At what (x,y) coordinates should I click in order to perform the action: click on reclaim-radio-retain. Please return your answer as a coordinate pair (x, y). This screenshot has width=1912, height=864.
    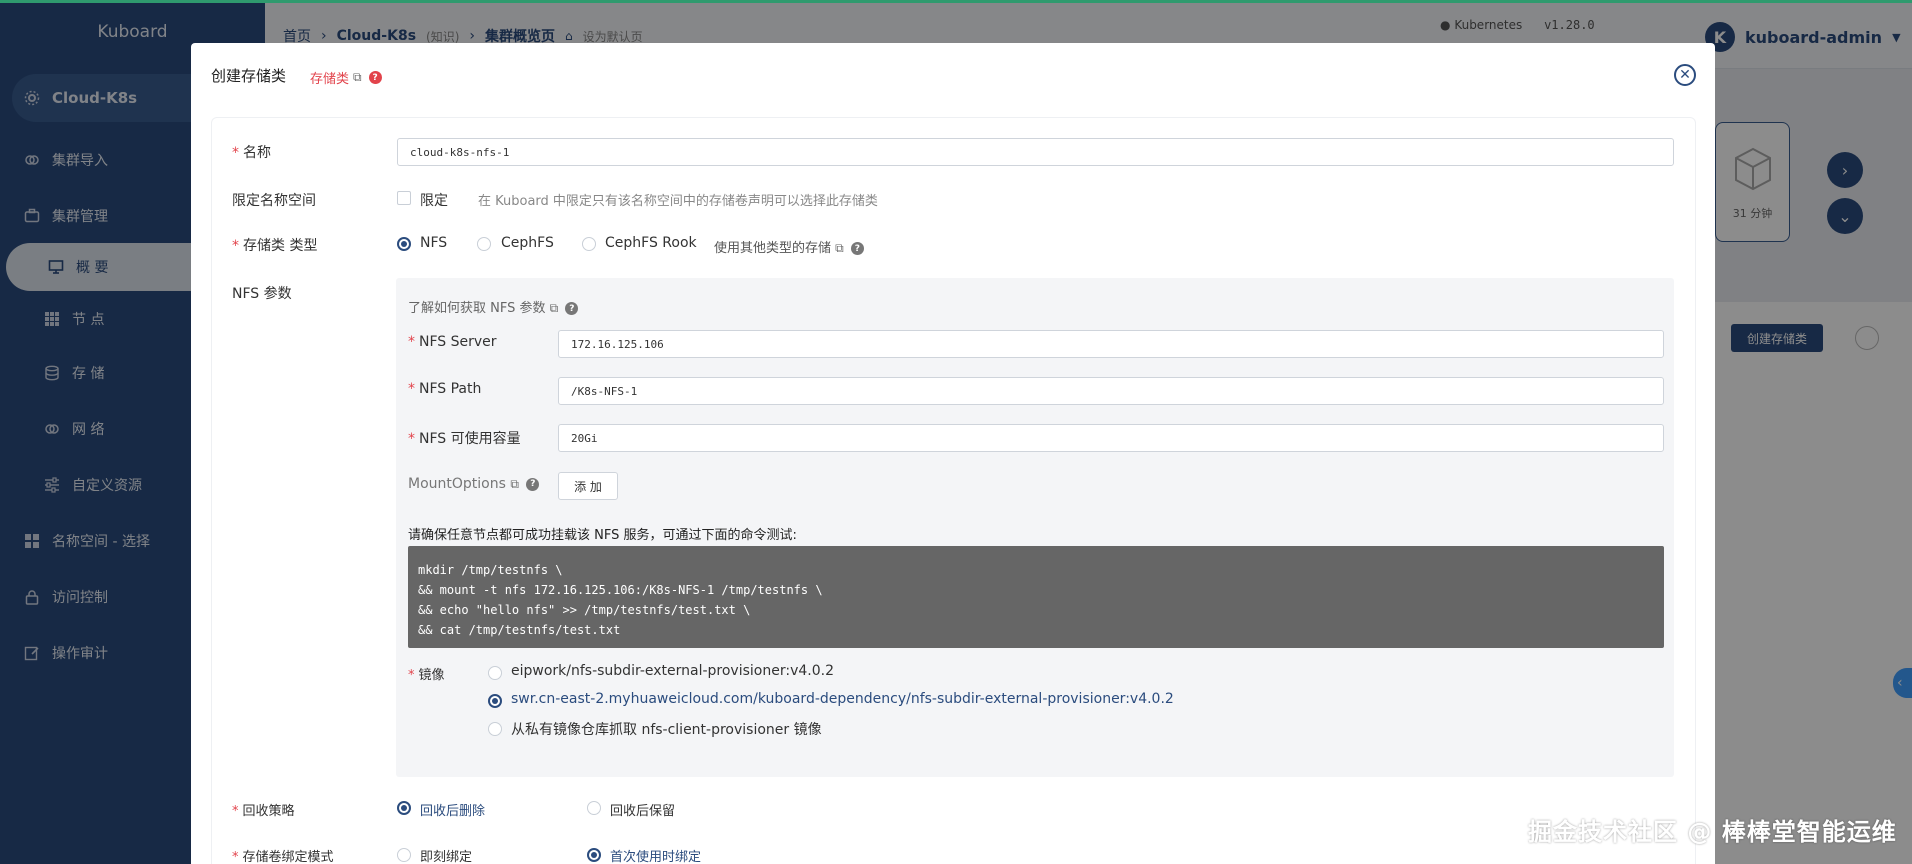
    Looking at the image, I should click on (594, 808).